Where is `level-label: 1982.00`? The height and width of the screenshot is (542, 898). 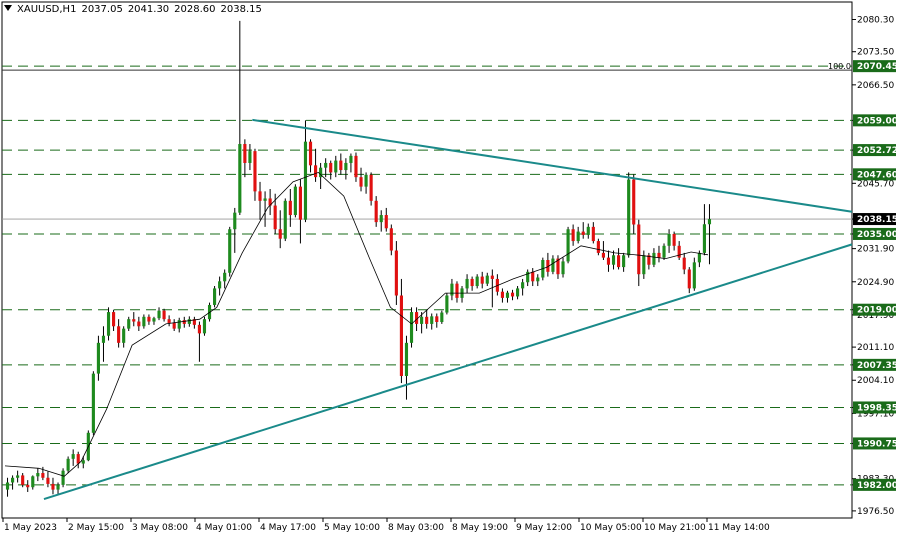 level-label: 1982.00 is located at coordinates (877, 486).